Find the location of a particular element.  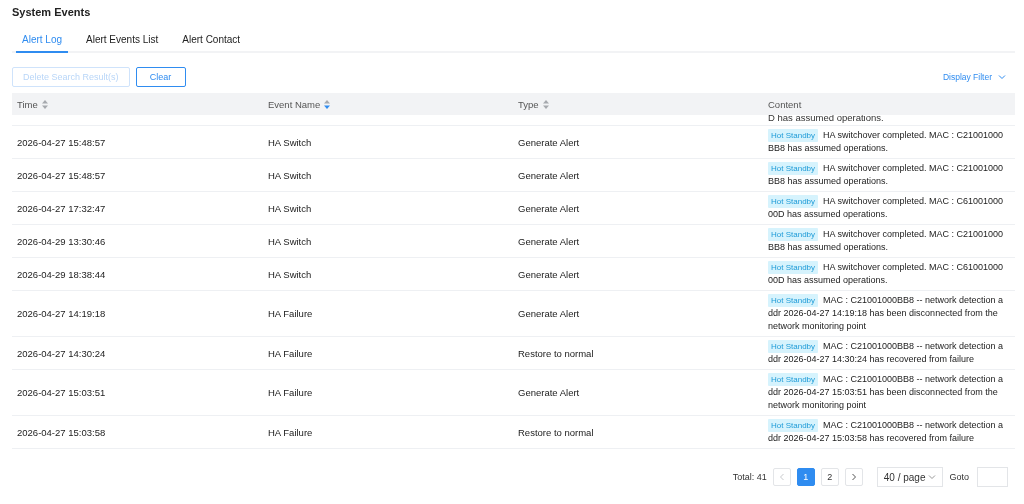

tab: Alert Events List is located at coordinates (122, 40).